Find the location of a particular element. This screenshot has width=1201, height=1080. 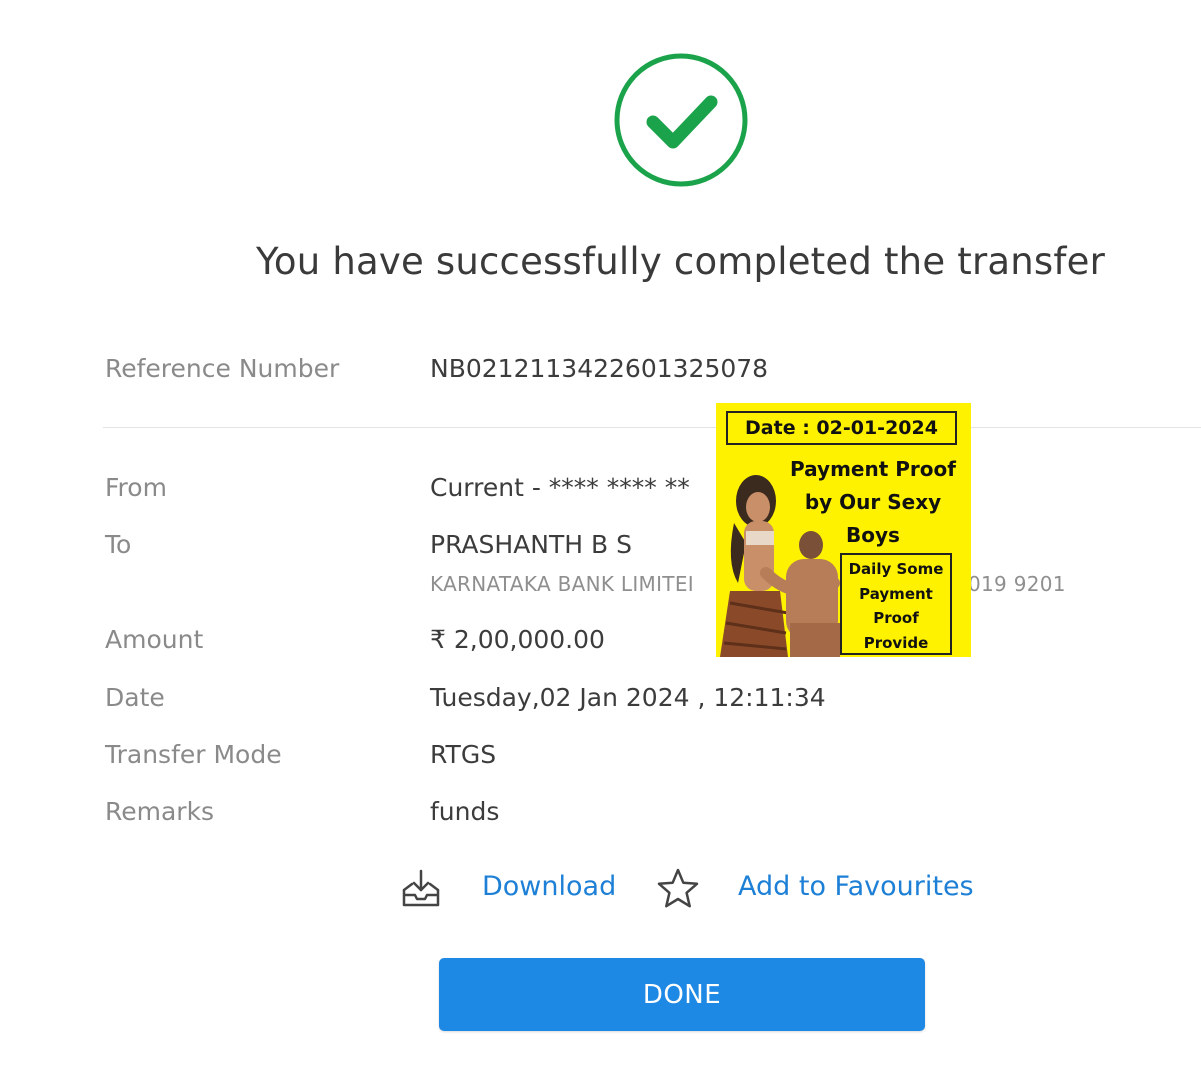

promo-box-line: Proof is located at coordinates (896, 618).